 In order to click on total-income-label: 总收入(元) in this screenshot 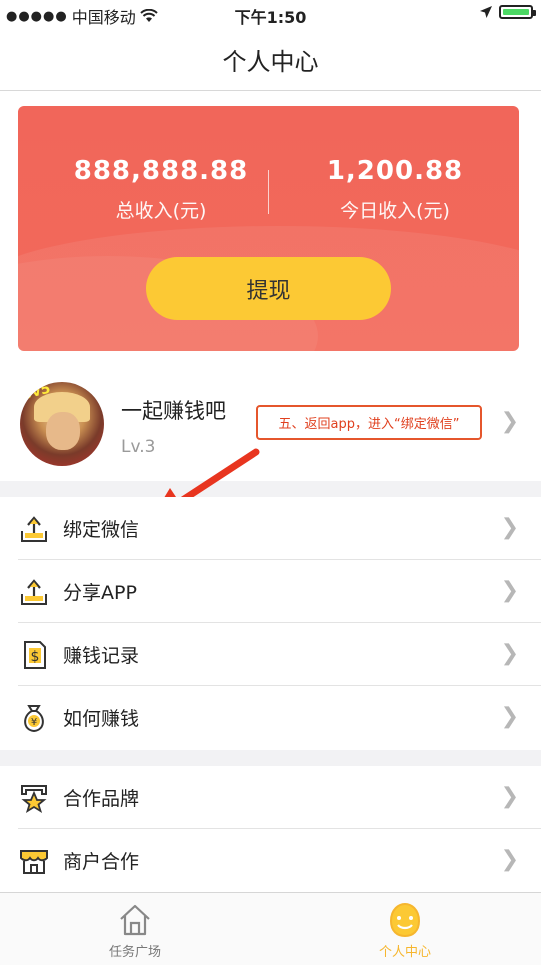, I will do `click(161, 211)`.